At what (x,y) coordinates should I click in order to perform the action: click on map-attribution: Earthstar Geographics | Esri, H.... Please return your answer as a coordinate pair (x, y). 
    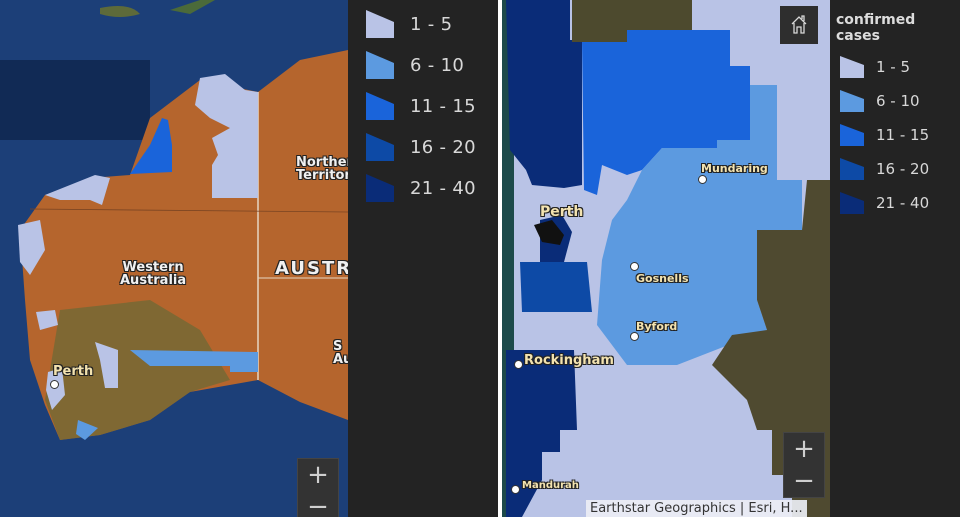
    Looking at the image, I should click on (696, 508).